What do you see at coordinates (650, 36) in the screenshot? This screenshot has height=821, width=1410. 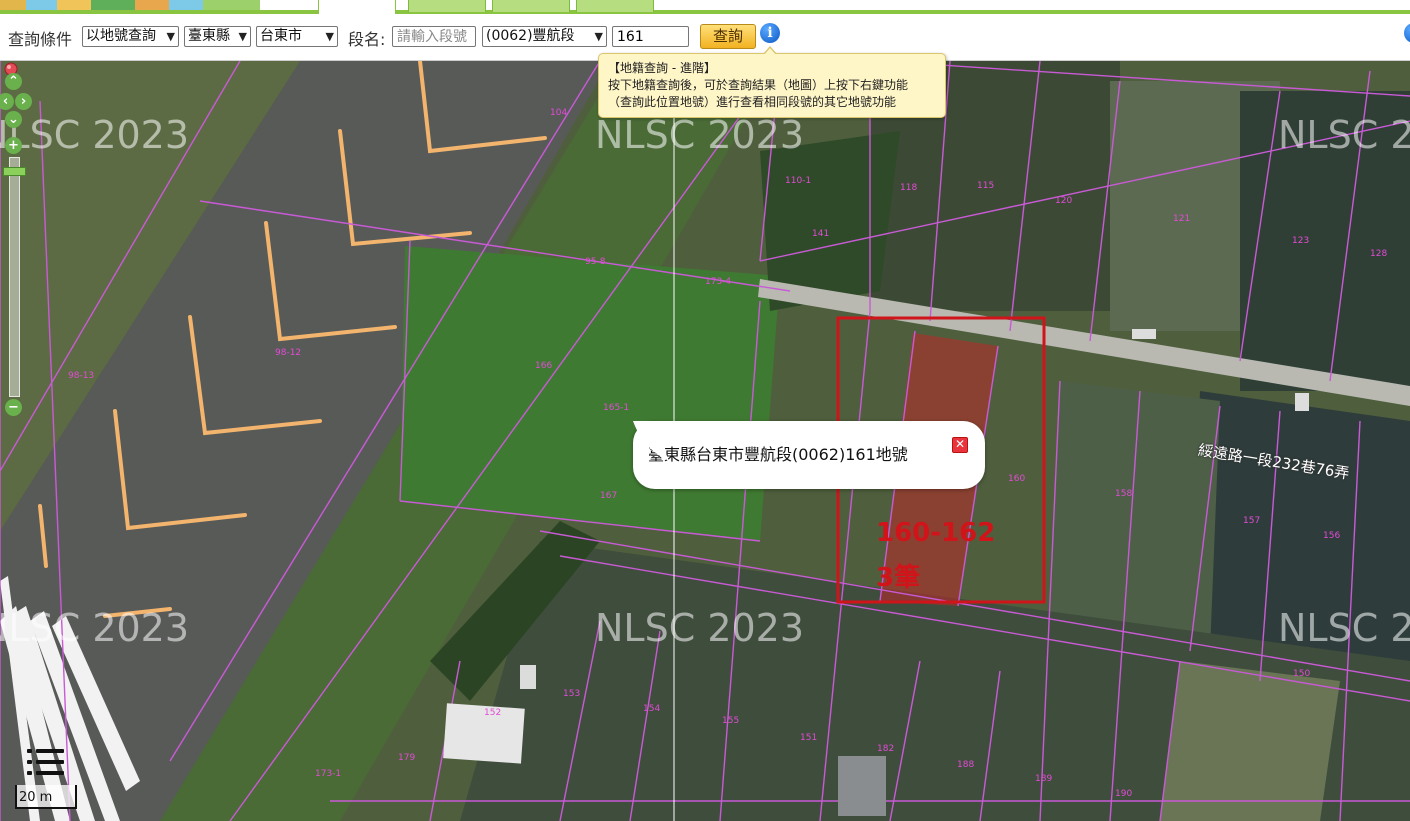 I see `parcel-number-input` at bounding box center [650, 36].